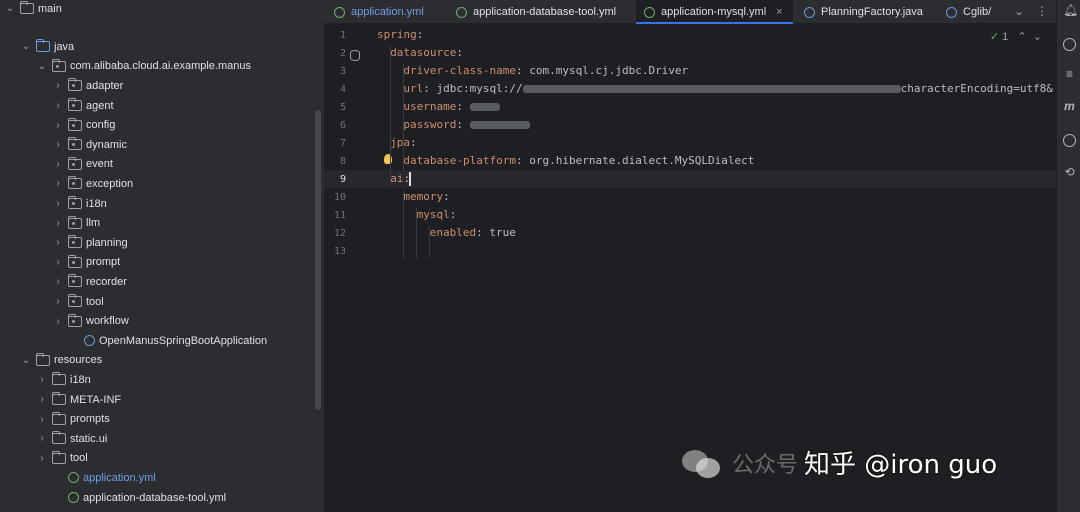 The image size is (1080, 512). What do you see at coordinates (162, 478) in the screenshot?
I see `tree-item: application.yml` at bounding box center [162, 478].